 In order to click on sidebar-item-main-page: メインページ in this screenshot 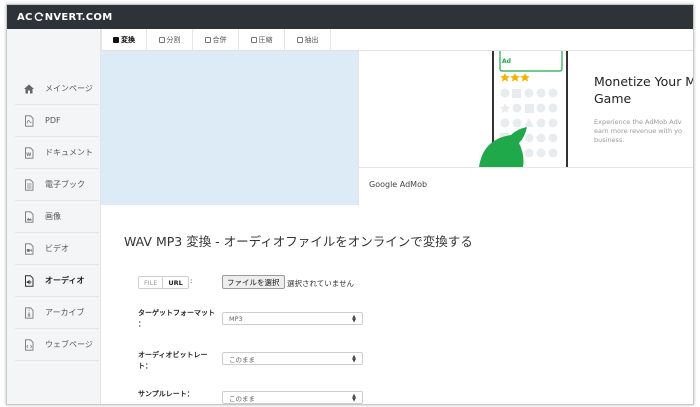, I will do `click(57, 89)`.